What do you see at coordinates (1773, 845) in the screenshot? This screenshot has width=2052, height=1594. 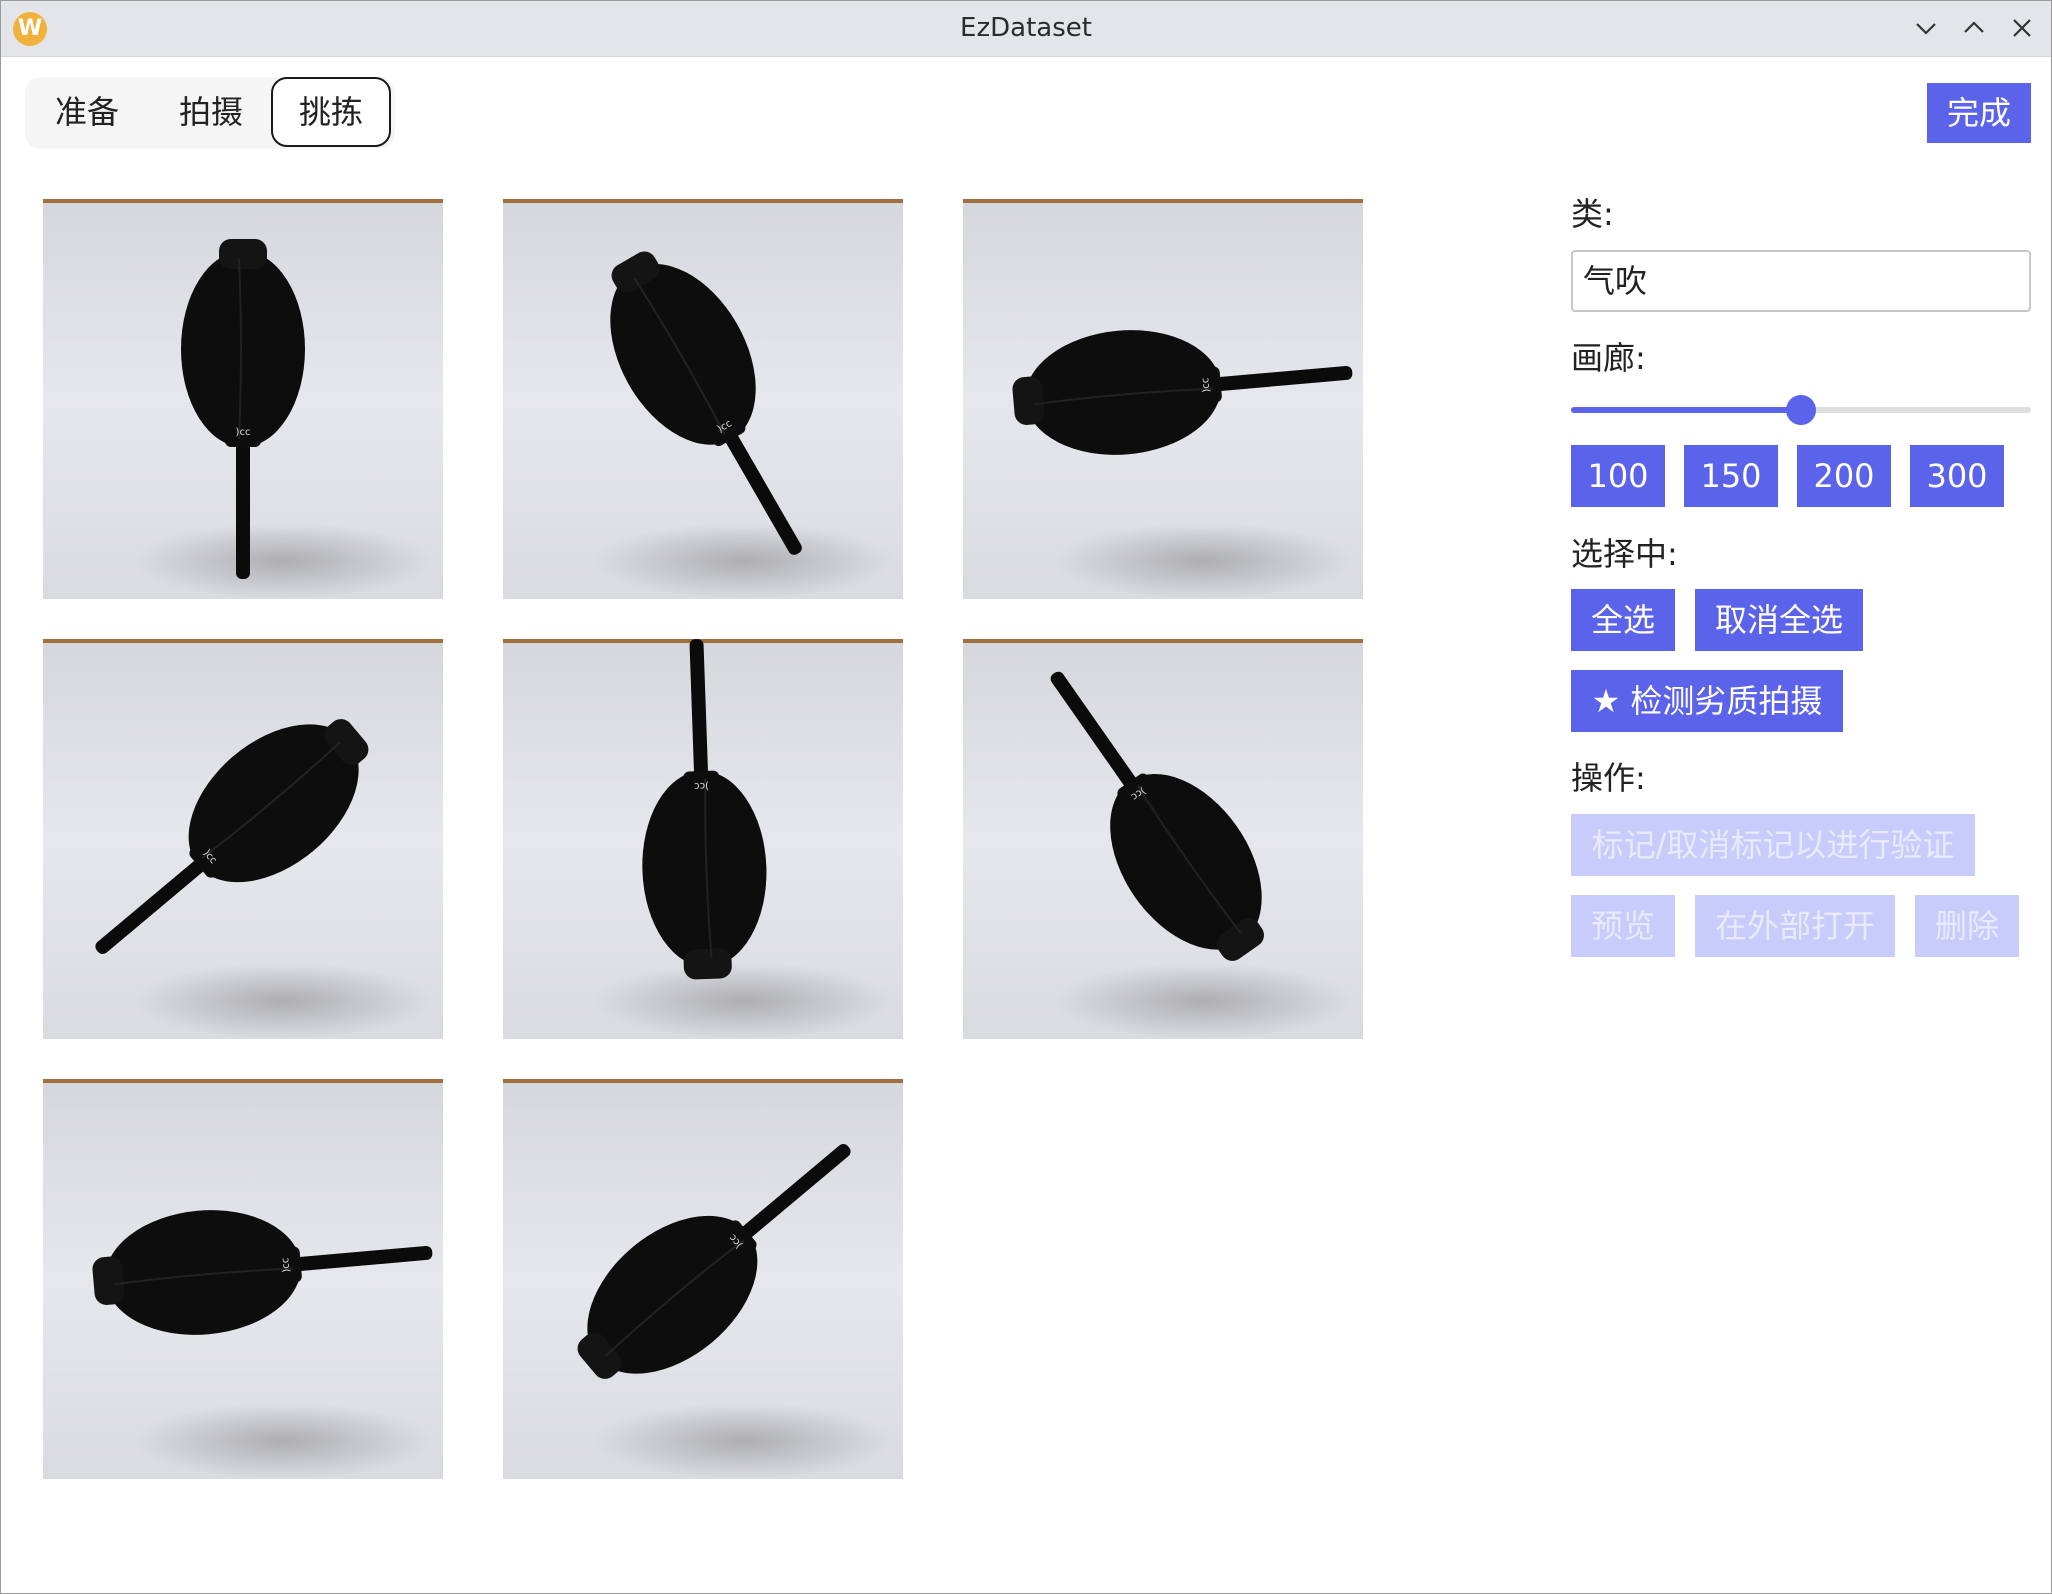 I see `mark-validation-button: 标记/取消标记以进行验证` at bounding box center [1773, 845].